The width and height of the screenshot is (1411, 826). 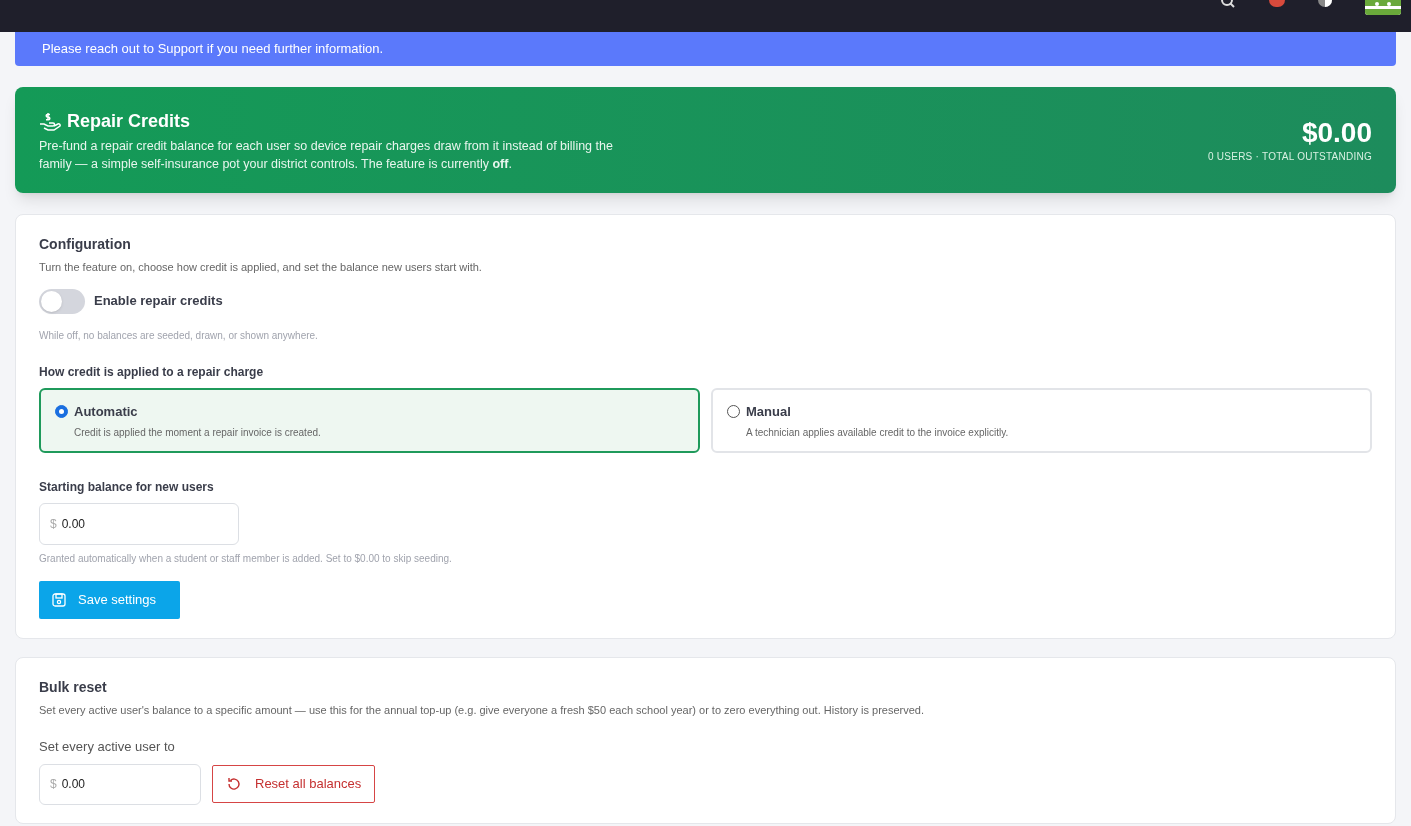 What do you see at coordinates (1229, 5) in the screenshot?
I see `search-icon` at bounding box center [1229, 5].